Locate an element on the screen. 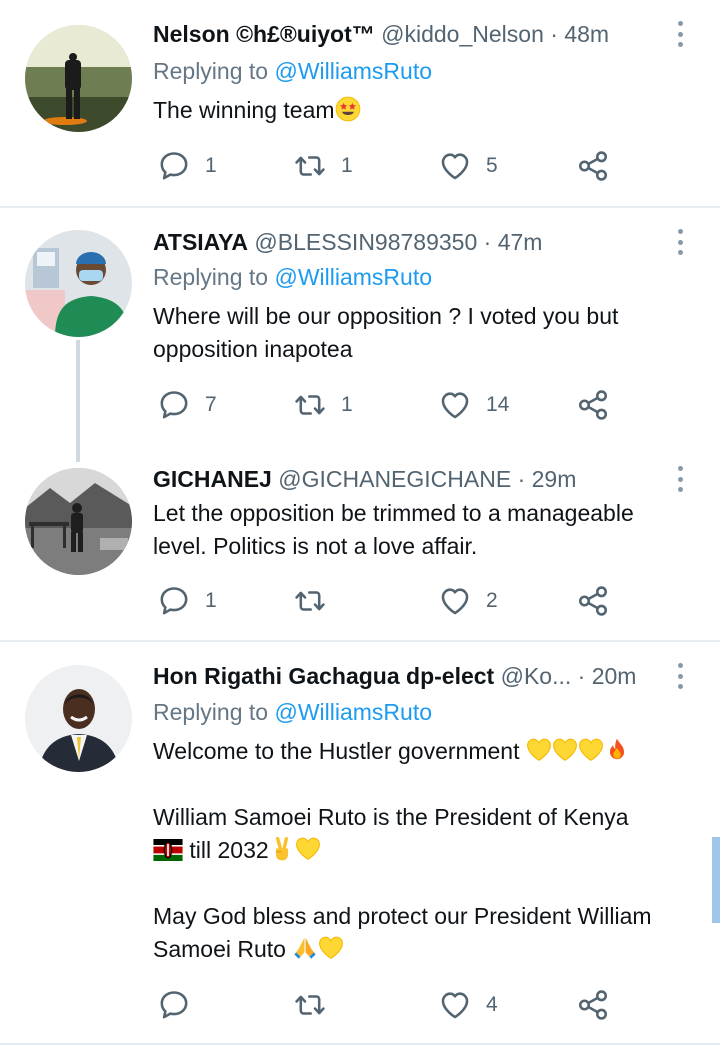 The width and height of the screenshot is (720, 1052). like-count: 5 is located at coordinates (492, 165).